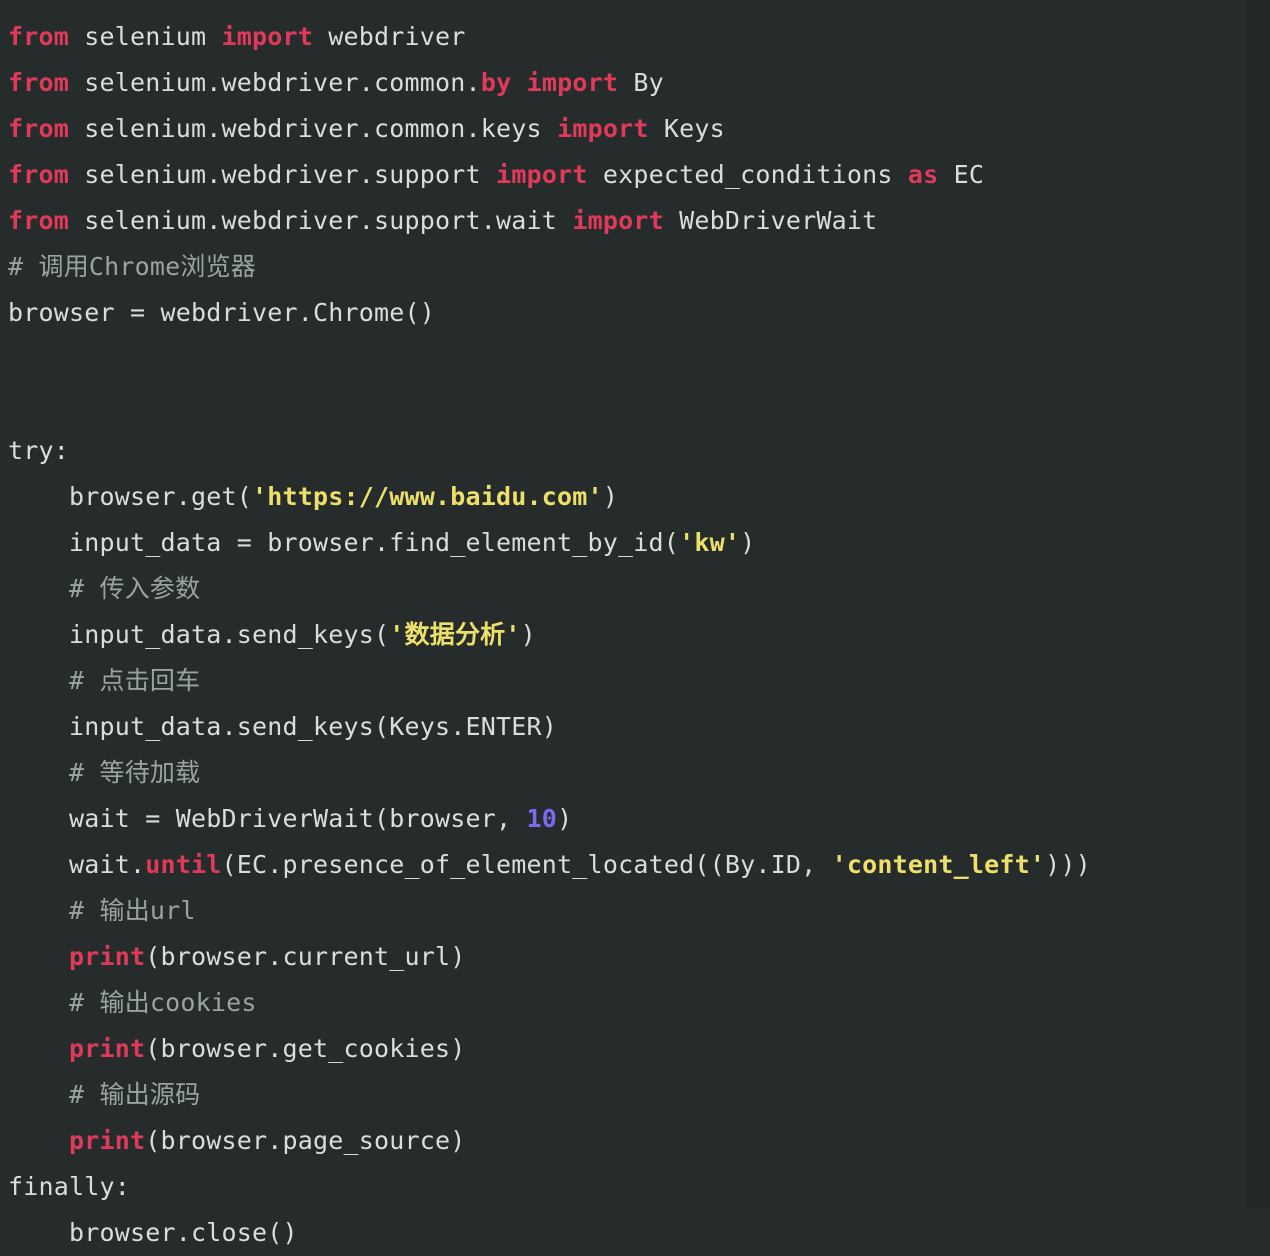 The image size is (1270, 1256). Describe the element at coordinates (635, 819) in the screenshot. I see `code-line: wait = WebDriverWait(browser, 10)` at that location.